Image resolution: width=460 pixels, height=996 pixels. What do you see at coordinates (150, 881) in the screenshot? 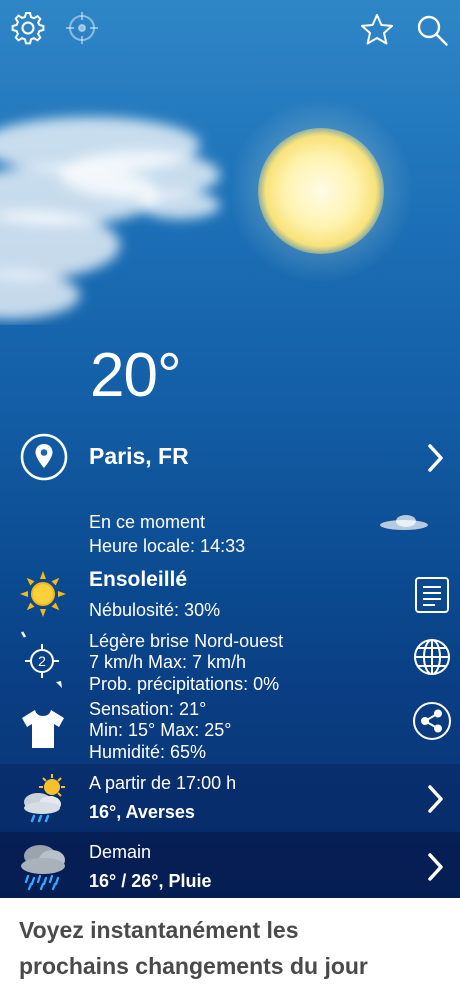
I see `forecast-tomorrow-value: 16° / 26°, Pluie` at bounding box center [150, 881].